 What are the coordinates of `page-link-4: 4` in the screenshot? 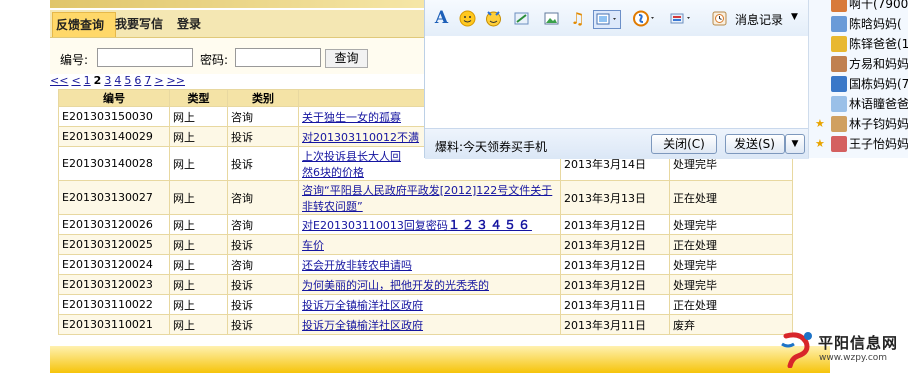 It's located at (117, 80).